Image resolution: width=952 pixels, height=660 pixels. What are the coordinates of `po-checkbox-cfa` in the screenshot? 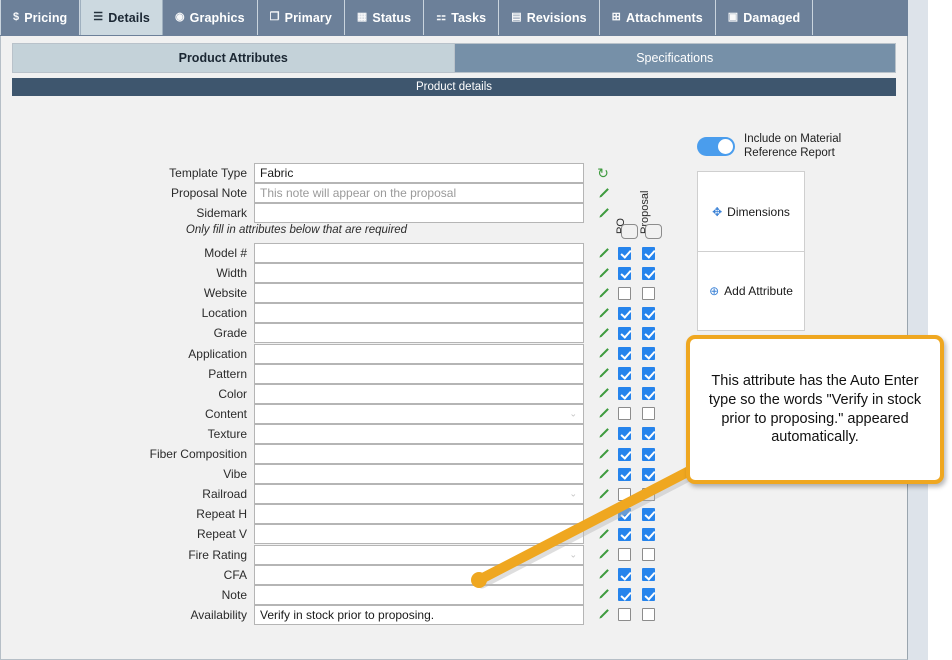 It's located at (624, 575).